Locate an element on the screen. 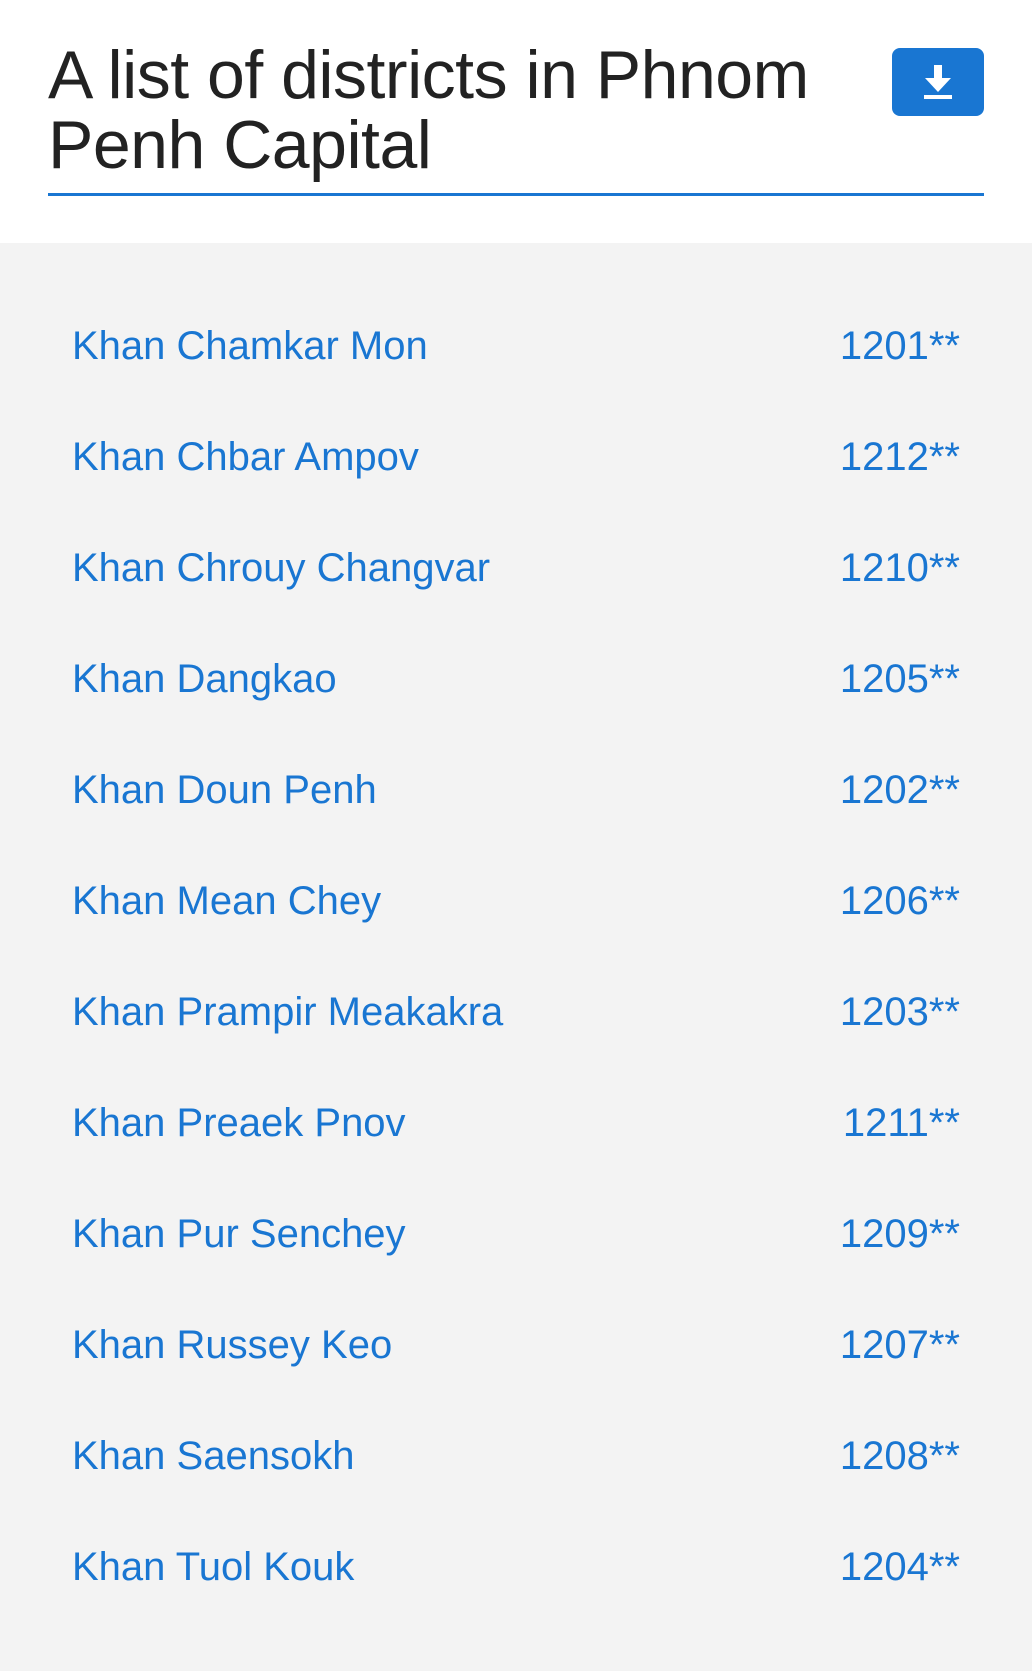 This screenshot has height=1671, width=1032. district-name: Khan Russey Keo is located at coordinates (232, 1345).